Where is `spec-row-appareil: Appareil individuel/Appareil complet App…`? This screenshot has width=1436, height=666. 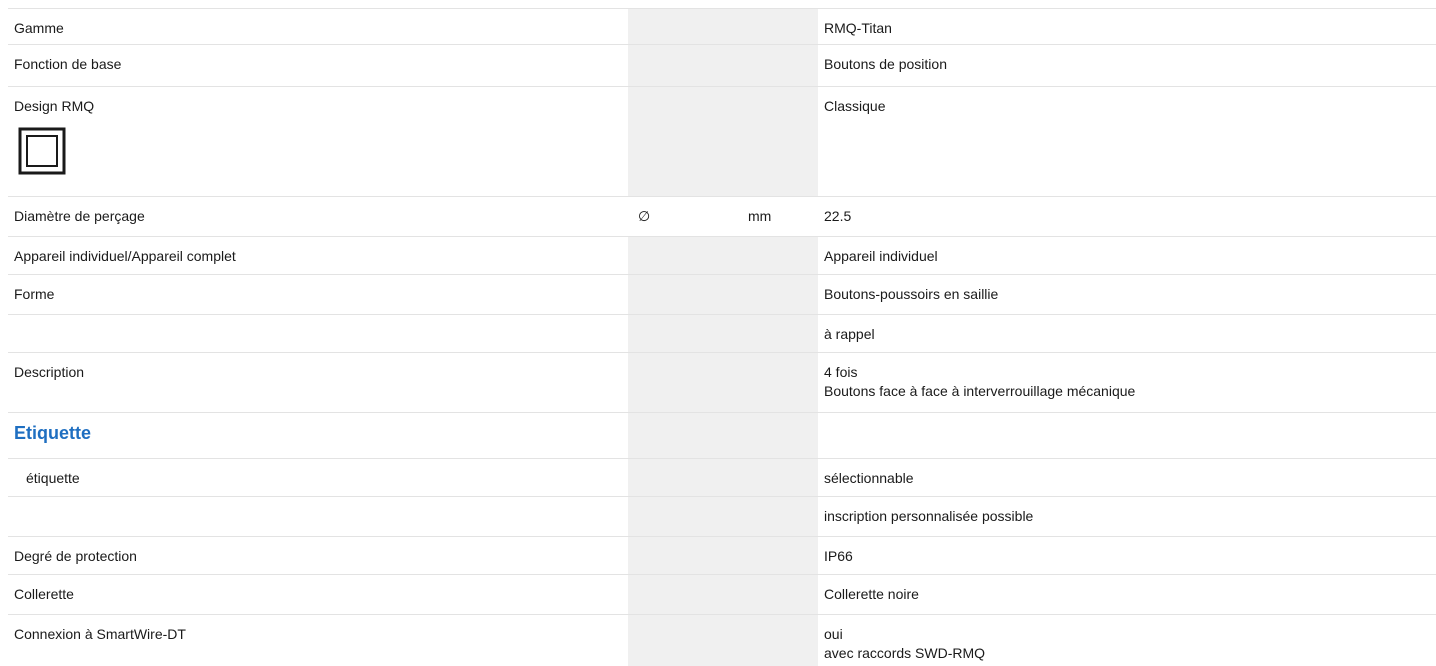 spec-row-appareil: Appareil individuel/Appareil complet App… is located at coordinates (722, 255).